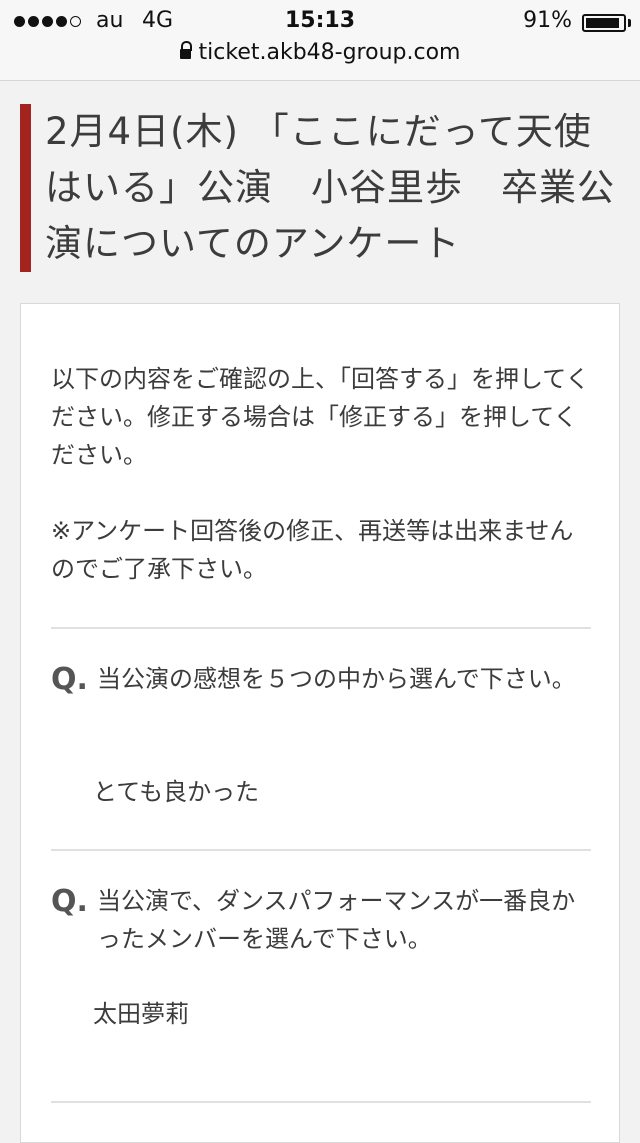 This screenshot has height=1143, width=640. Describe the element at coordinates (141, 1014) in the screenshot. I see `answer-text: 太田夢莉` at that location.